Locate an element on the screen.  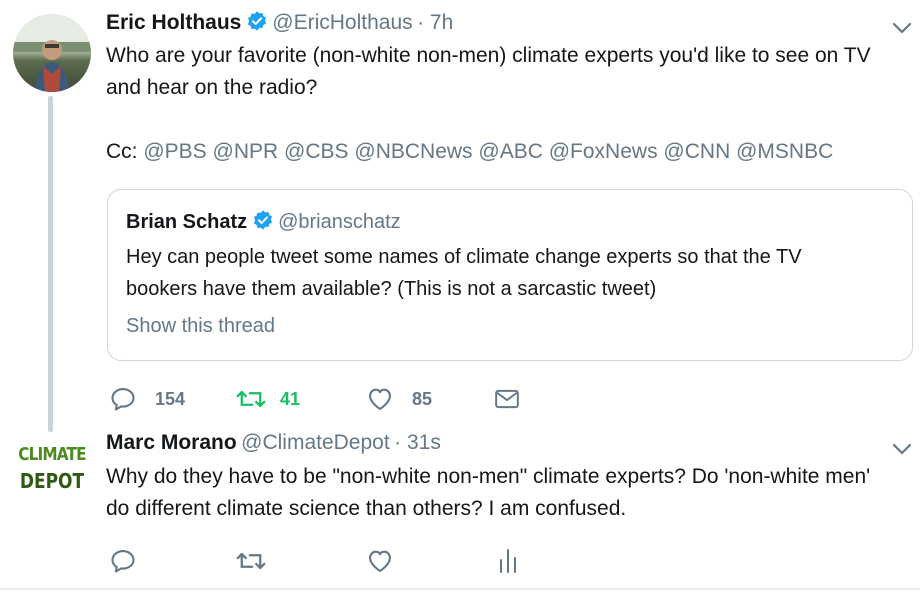
reply-button: 154 is located at coordinates (147, 399).